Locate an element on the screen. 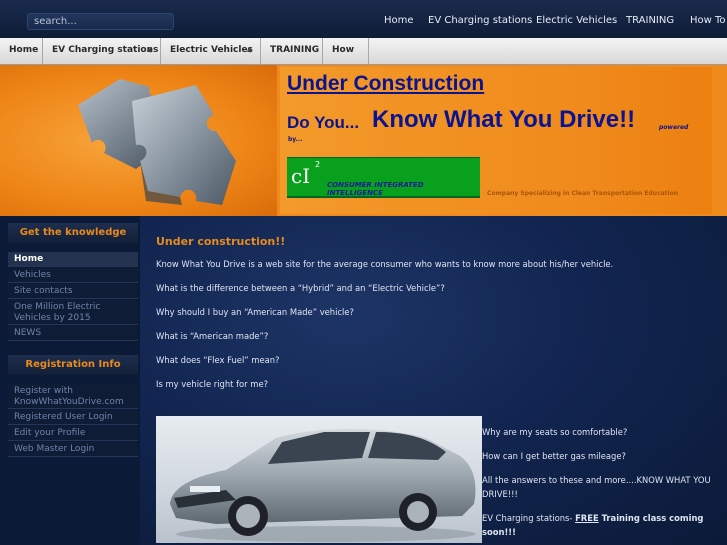 Image resolution: width=727 pixels, height=545 pixels. puzzle-pieces-icon is located at coordinates (157, 142).